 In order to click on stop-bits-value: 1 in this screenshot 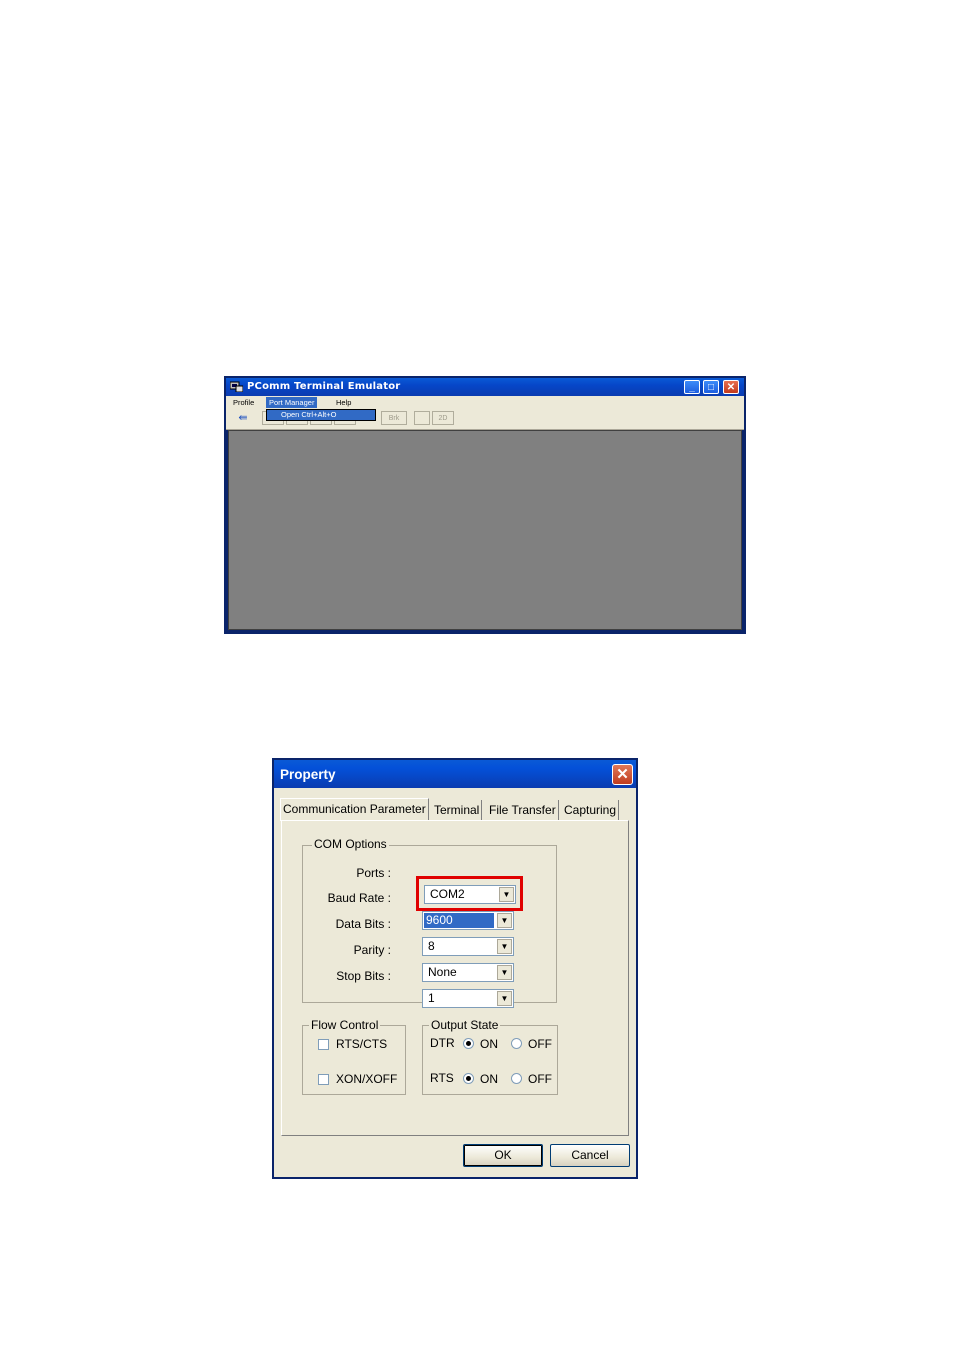, I will do `click(431, 998)`.